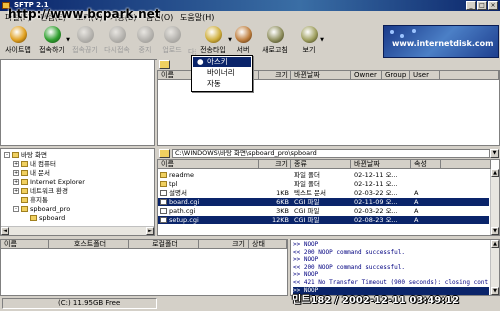  I want to click on timestamp-overlay: 민트182 / 2002-12-11 03:49:12, so click(376, 300).